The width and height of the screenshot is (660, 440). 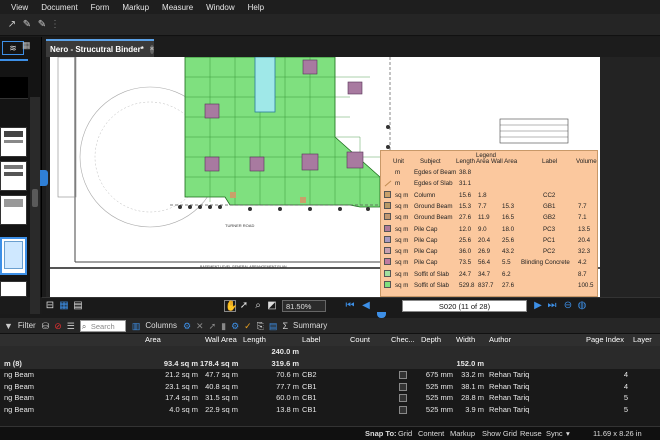 What do you see at coordinates (8, 326) in the screenshot?
I see `filter-icon: ▼` at bounding box center [8, 326].